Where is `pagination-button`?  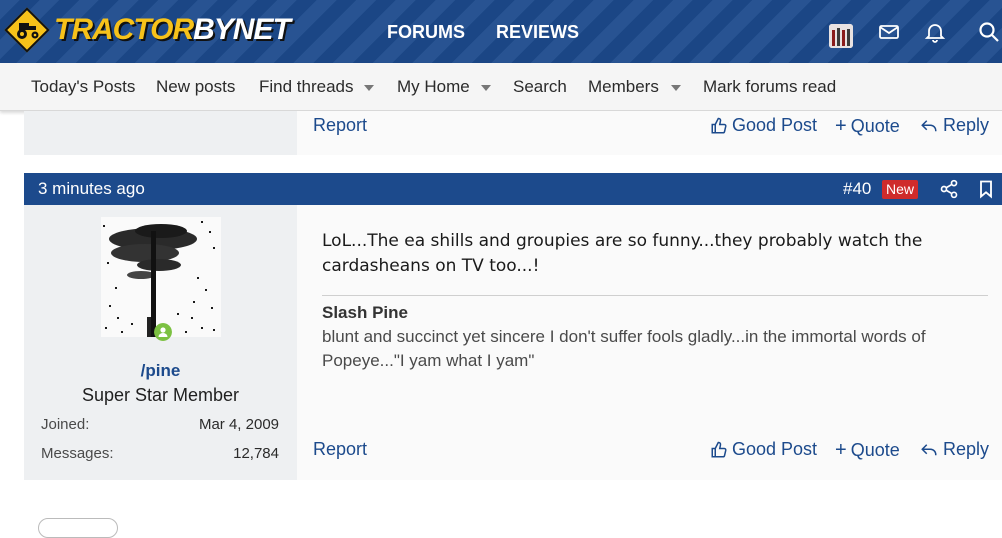 pagination-button is located at coordinates (78, 528).